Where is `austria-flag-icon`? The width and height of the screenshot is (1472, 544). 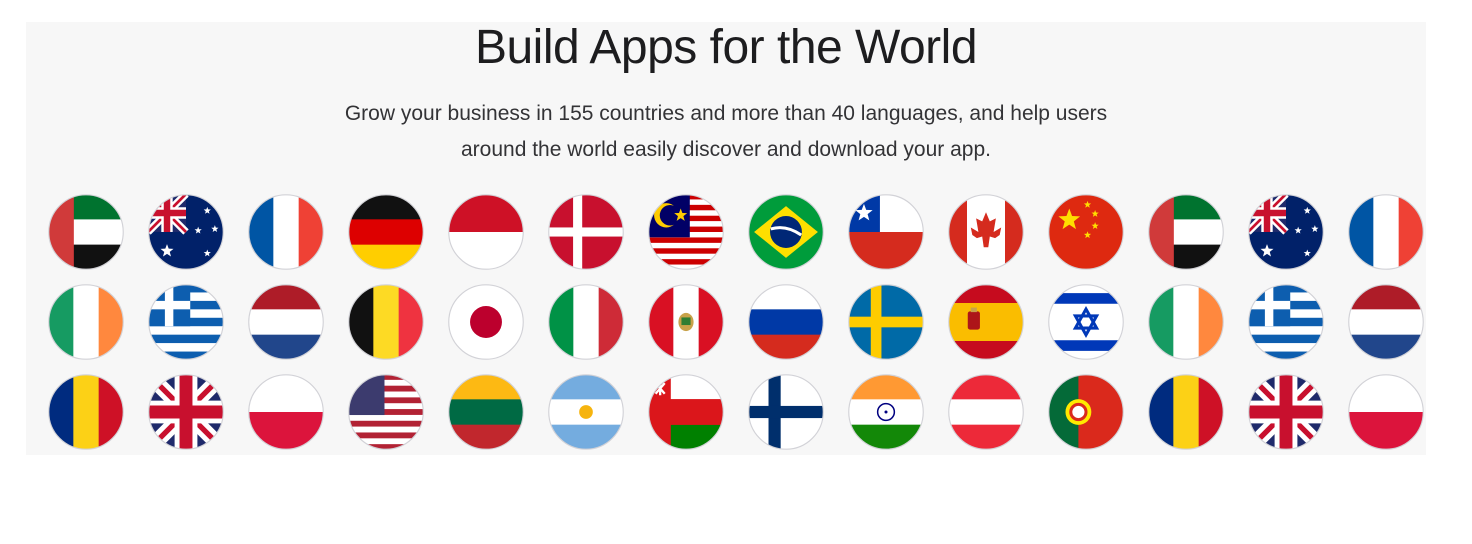
austria-flag-icon is located at coordinates (986, 412).